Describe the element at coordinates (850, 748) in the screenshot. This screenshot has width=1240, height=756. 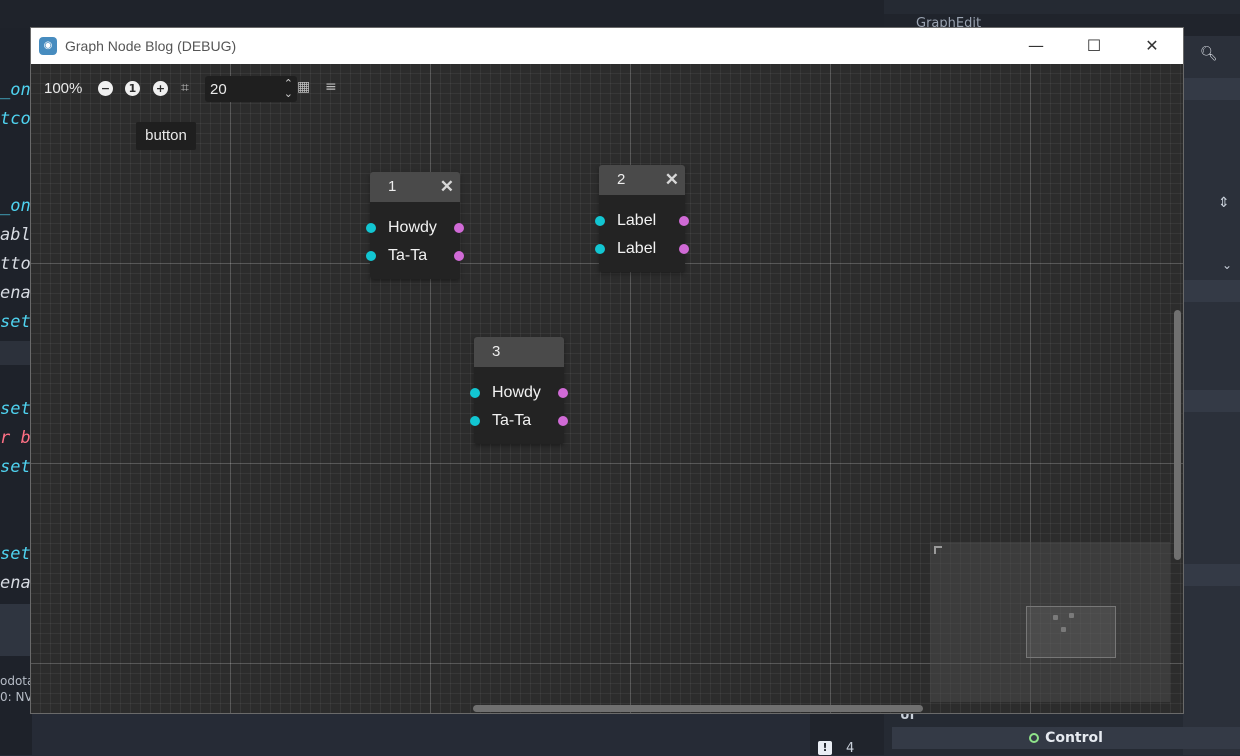
I see `warning-count: 4` at that location.